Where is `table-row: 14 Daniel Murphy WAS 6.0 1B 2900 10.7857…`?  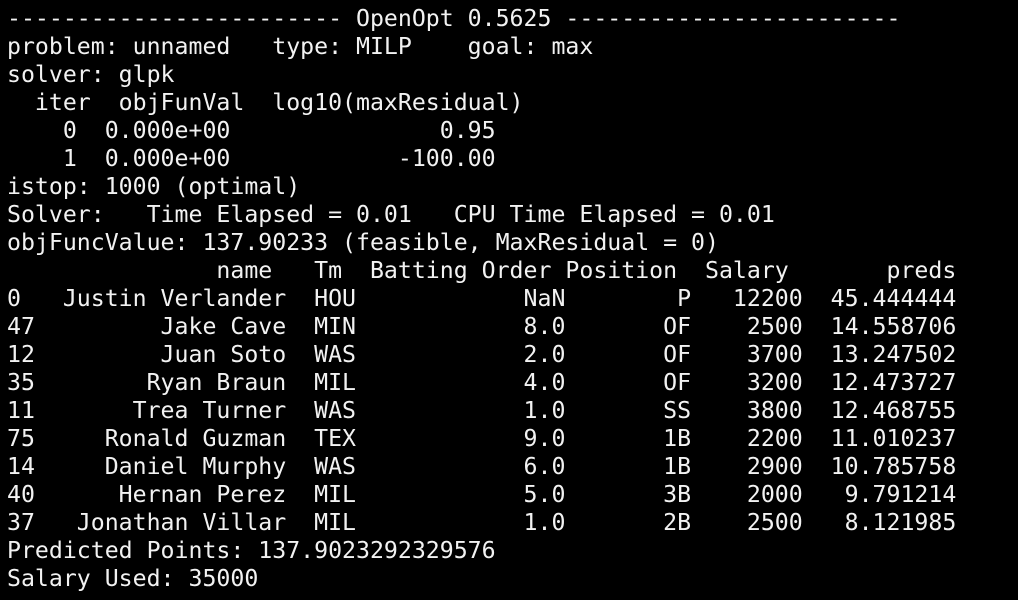 table-row: 14 Daniel Murphy WAS 6.0 1B 2900 10.7857… is located at coordinates (482, 466).